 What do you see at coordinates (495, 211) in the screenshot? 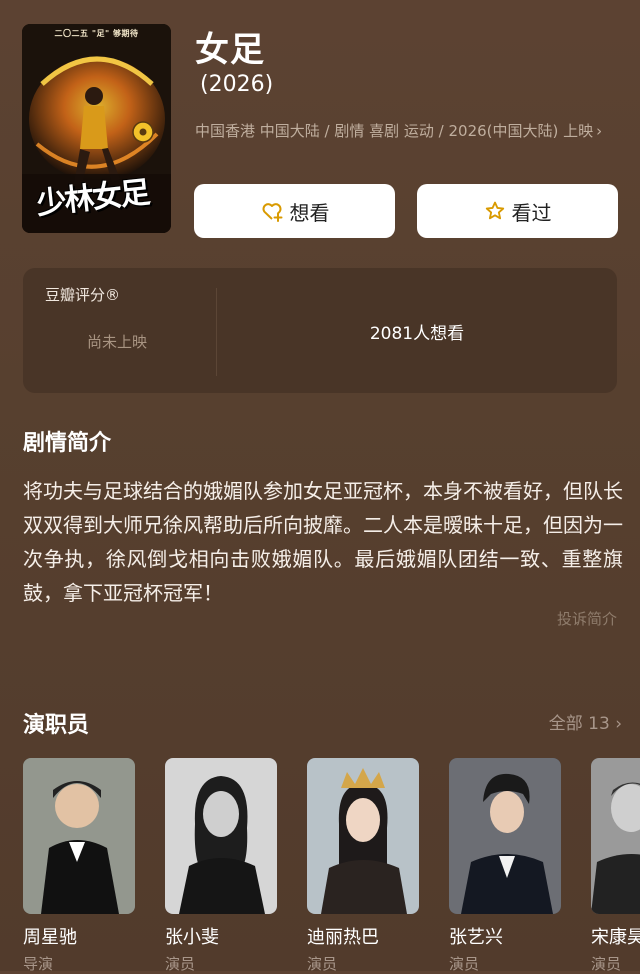
I see `star-icon` at bounding box center [495, 211].